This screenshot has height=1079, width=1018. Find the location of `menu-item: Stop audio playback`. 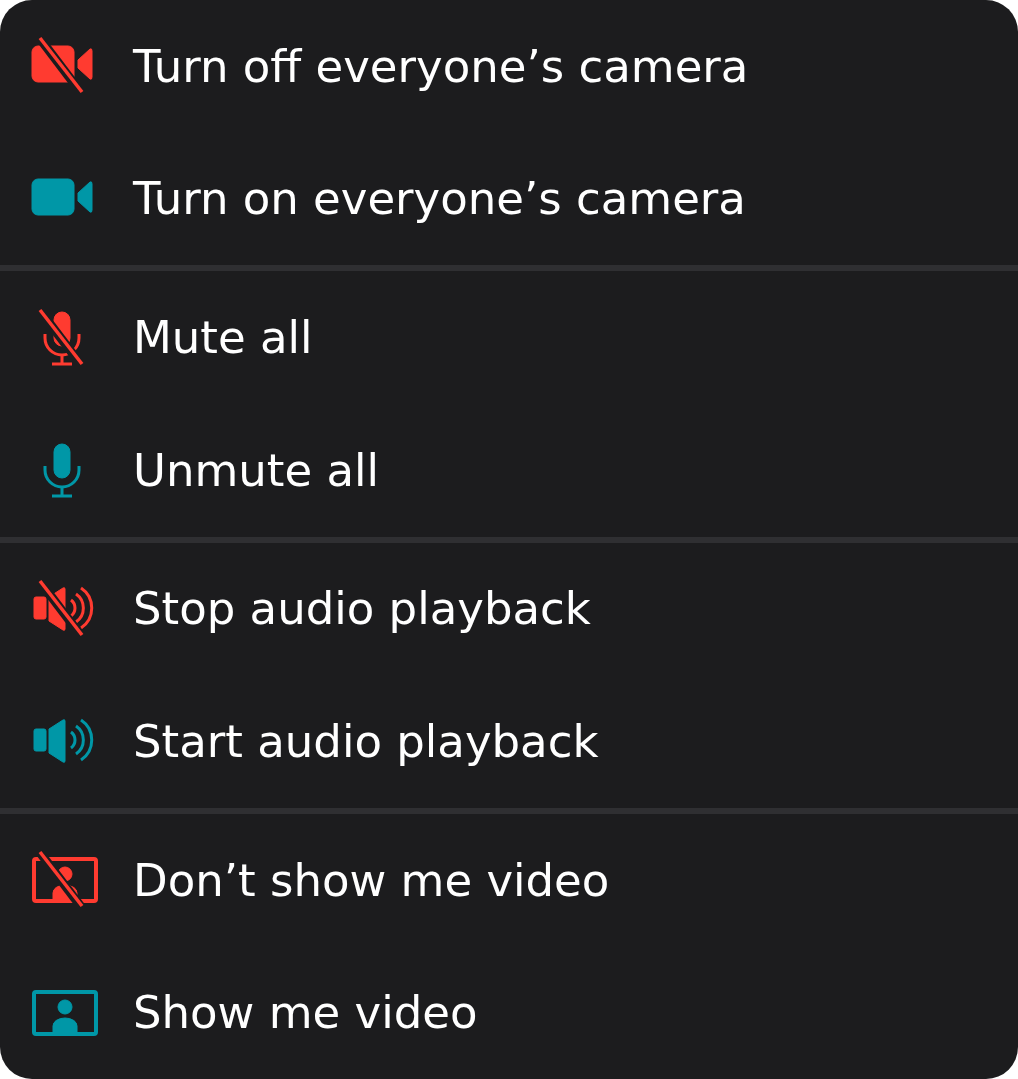

menu-item: Stop audio playback is located at coordinates (509, 609).